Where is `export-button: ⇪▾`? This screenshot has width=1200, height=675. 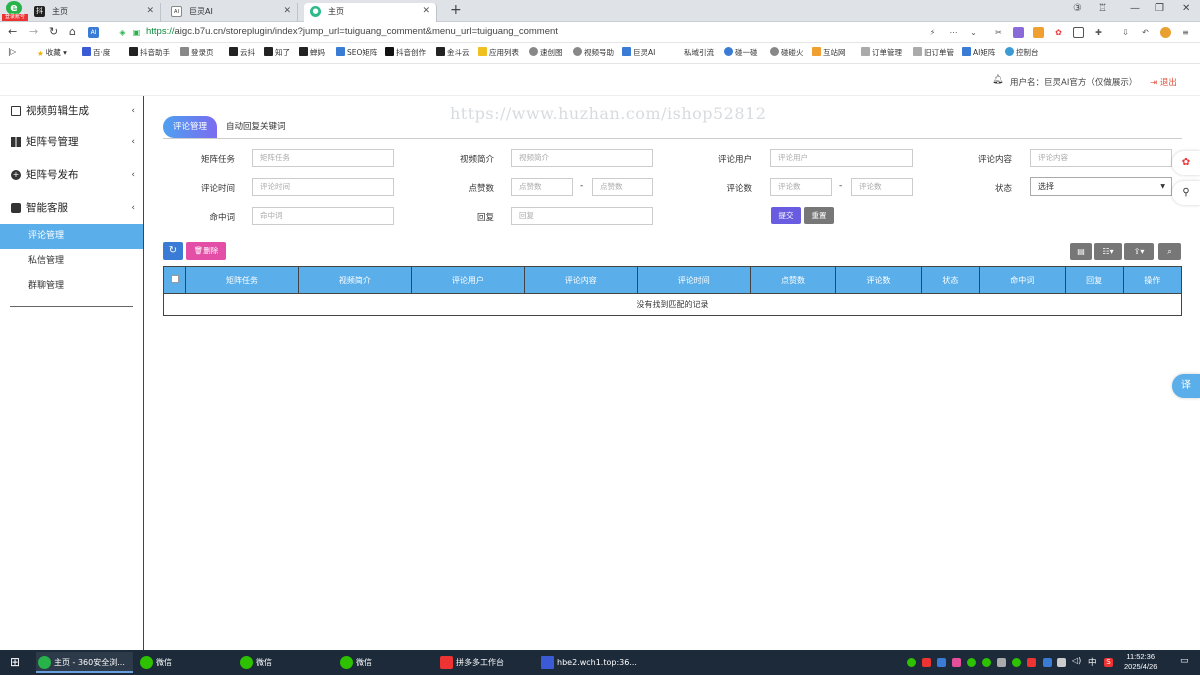 export-button: ⇪▾ is located at coordinates (1139, 251).